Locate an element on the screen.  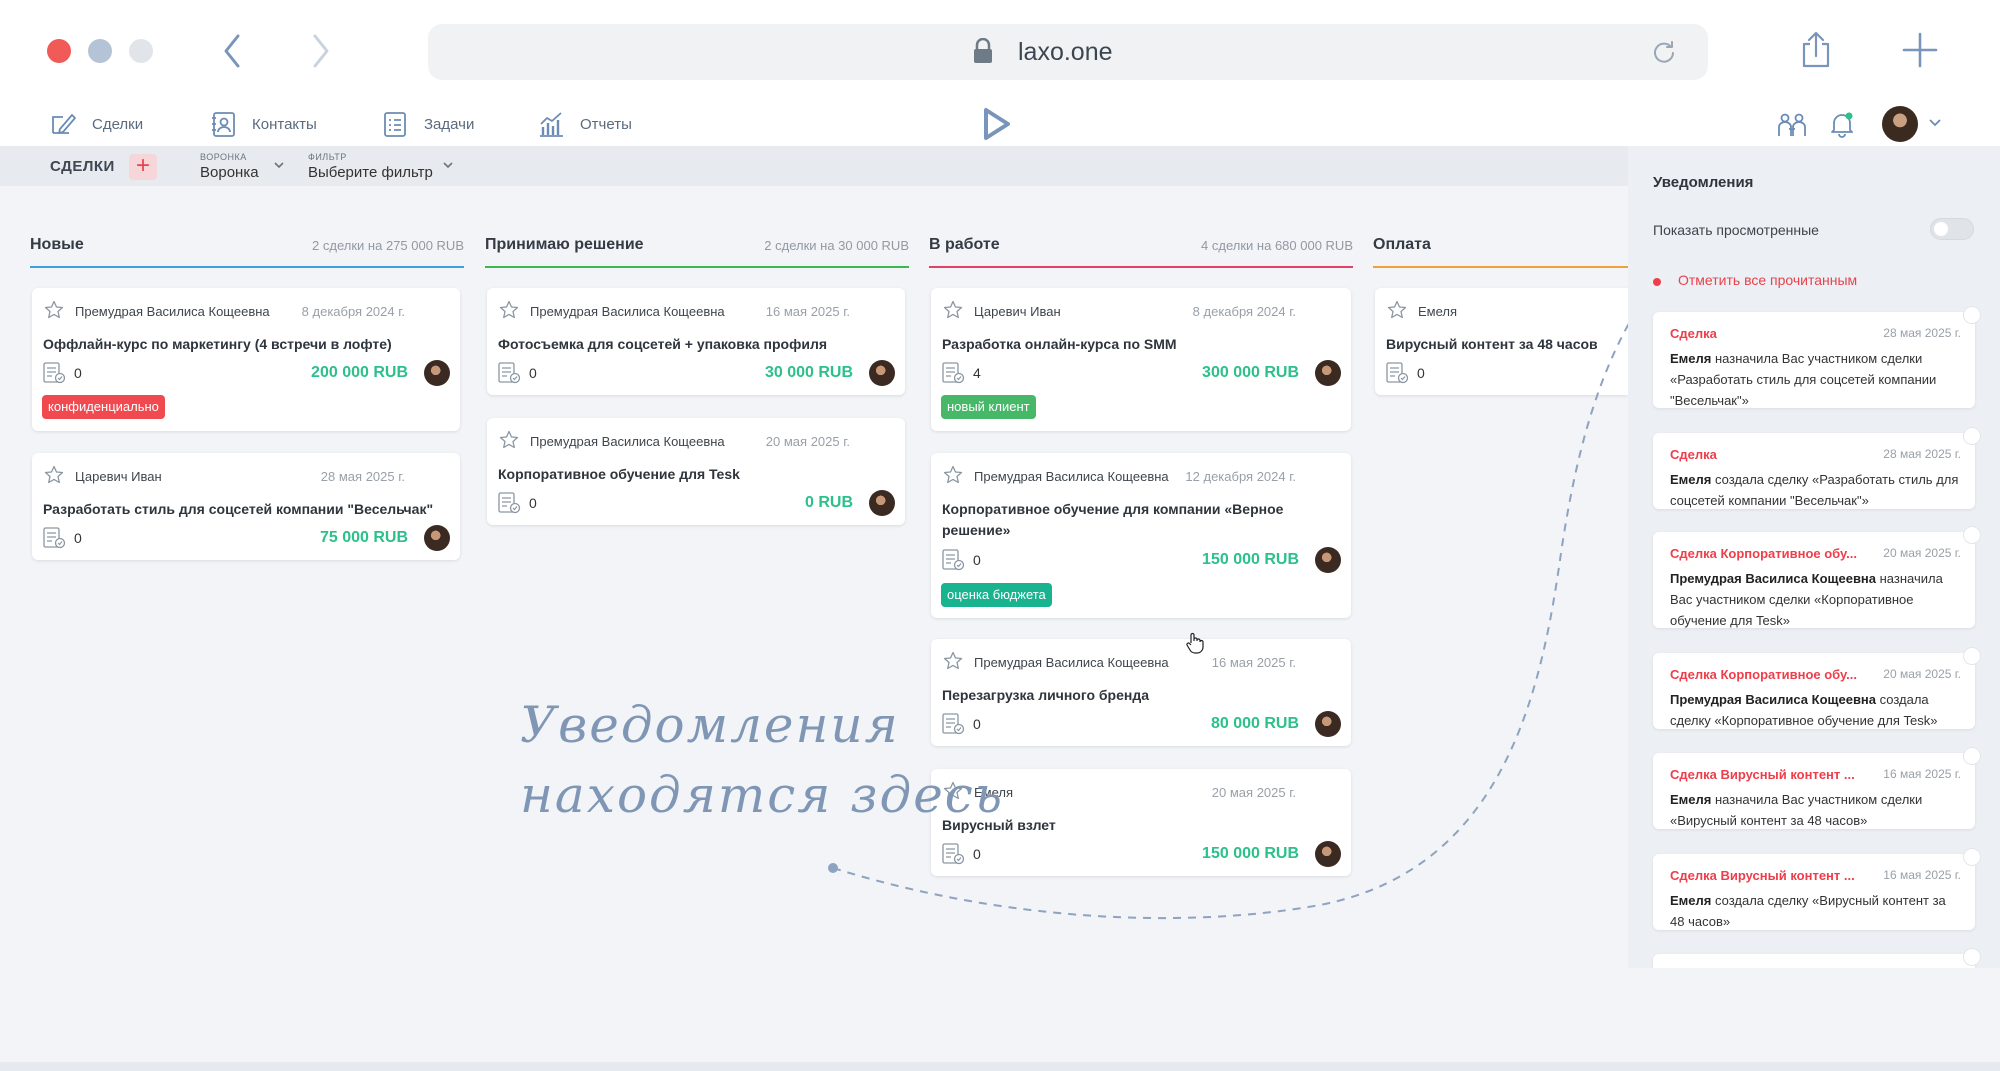
funnel-select: ВОРОНКА Воронка is located at coordinates (229, 166).